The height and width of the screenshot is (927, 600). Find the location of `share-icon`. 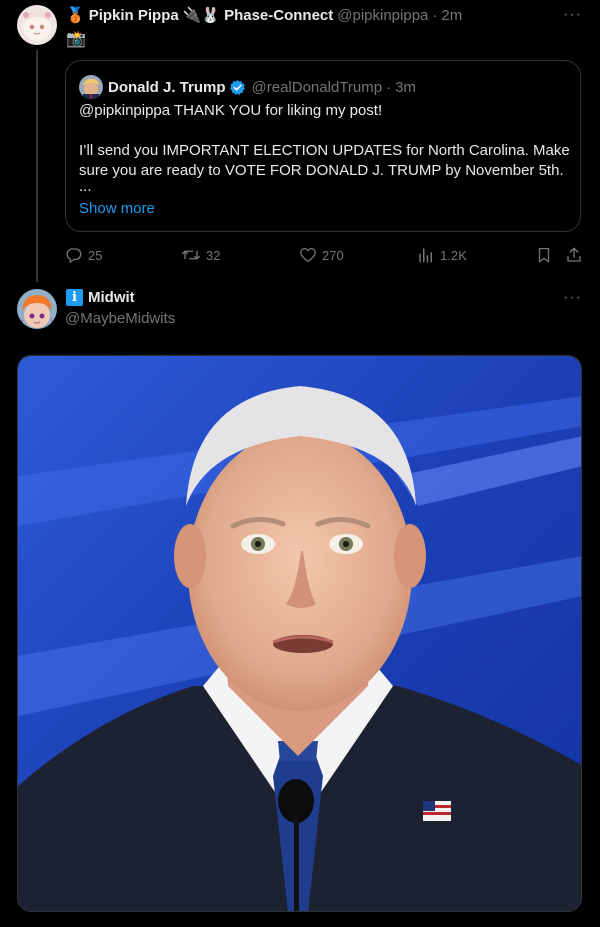

share-icon is located at coordinates (574, 254).